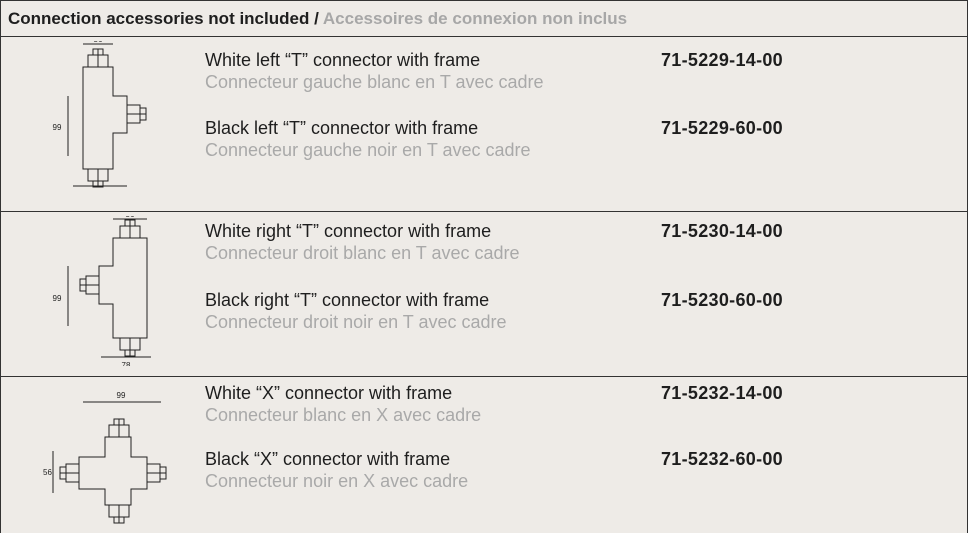  I want to click on product-name-fr: Connecteur droit blanc en T avec cadre, so click(362, 253).